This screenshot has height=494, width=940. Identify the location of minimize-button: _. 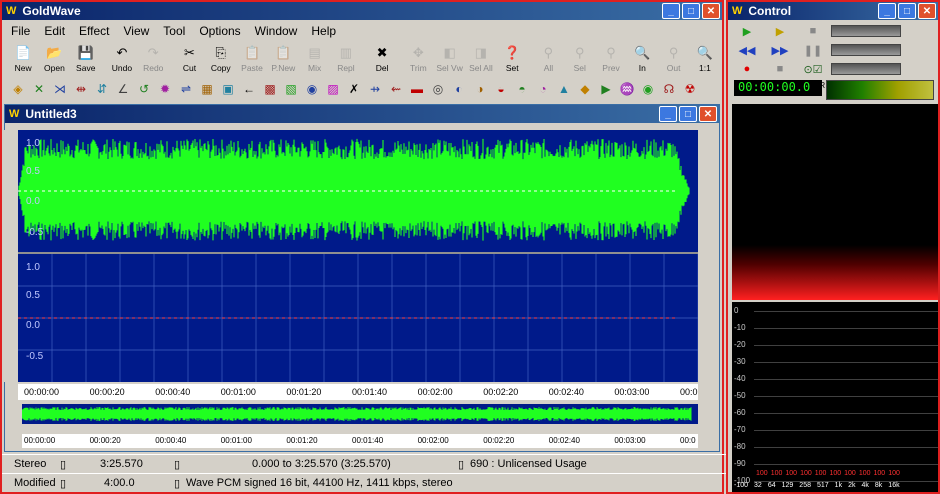
(671, 11).